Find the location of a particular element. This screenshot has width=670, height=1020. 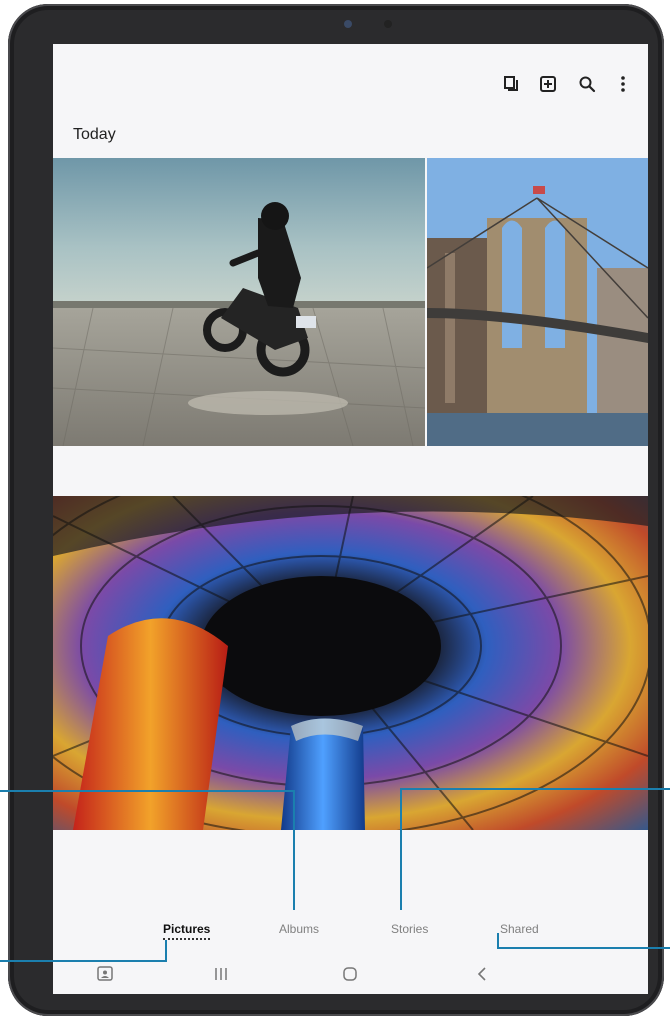

tab-pictures: Pictures is located at coordinates (187, 931).